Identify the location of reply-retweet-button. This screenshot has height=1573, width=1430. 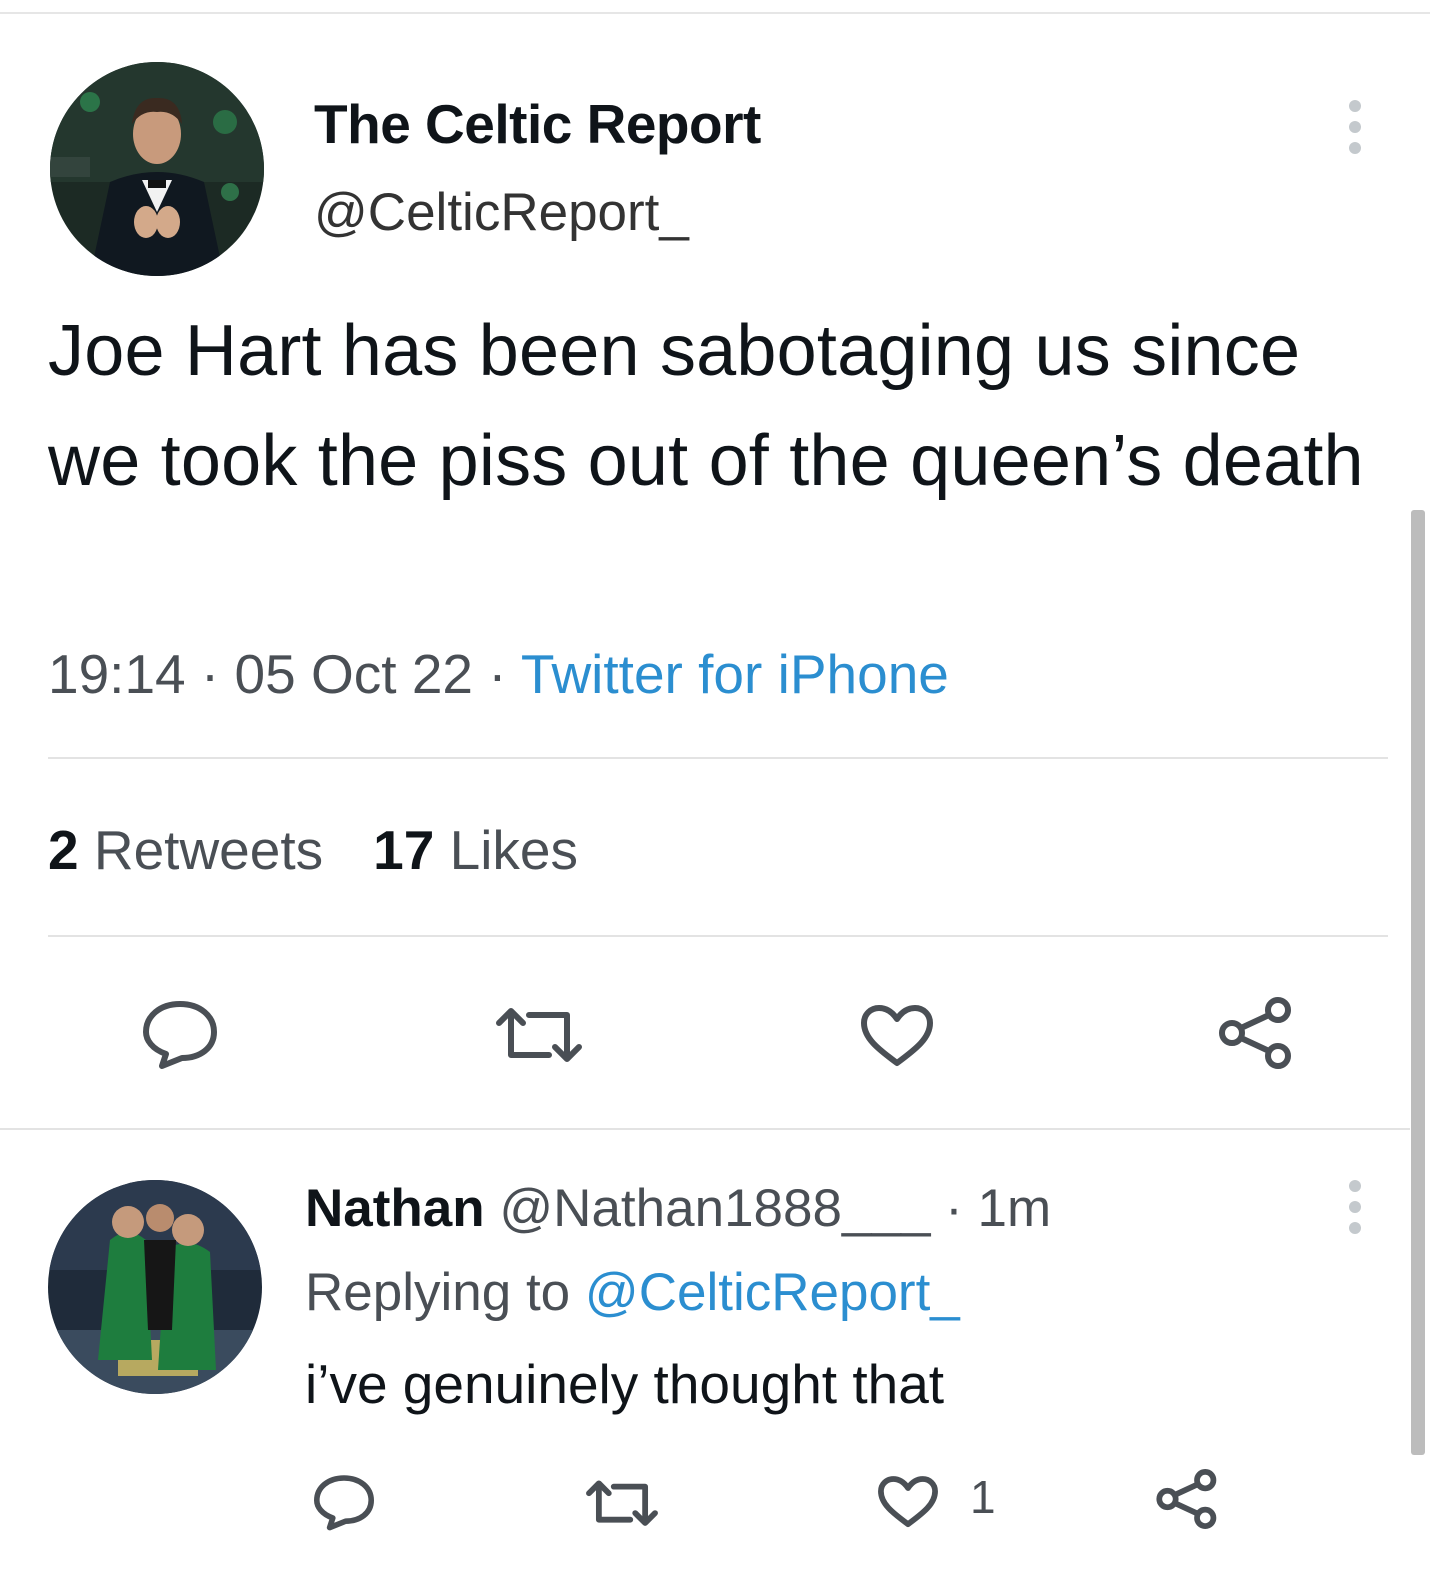
(622, 1504).